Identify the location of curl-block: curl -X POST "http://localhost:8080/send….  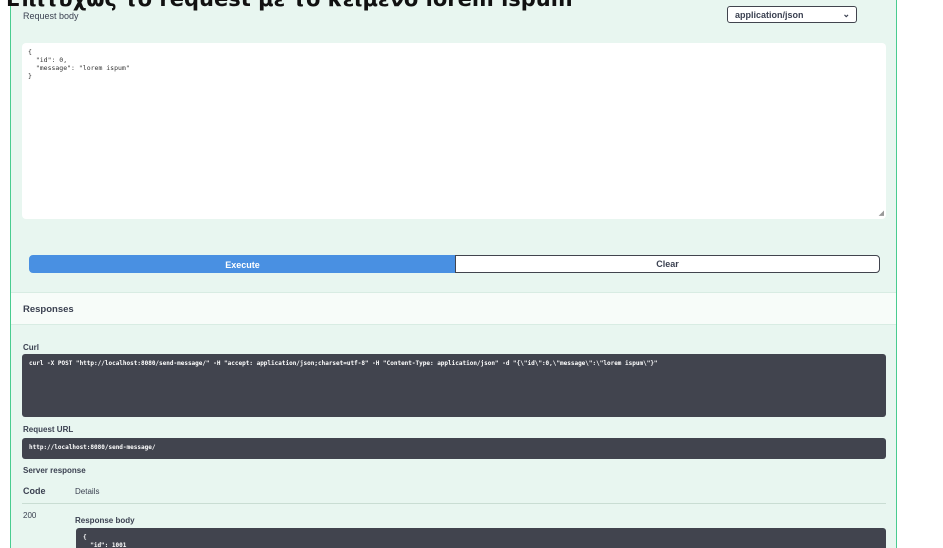
(454, 385).